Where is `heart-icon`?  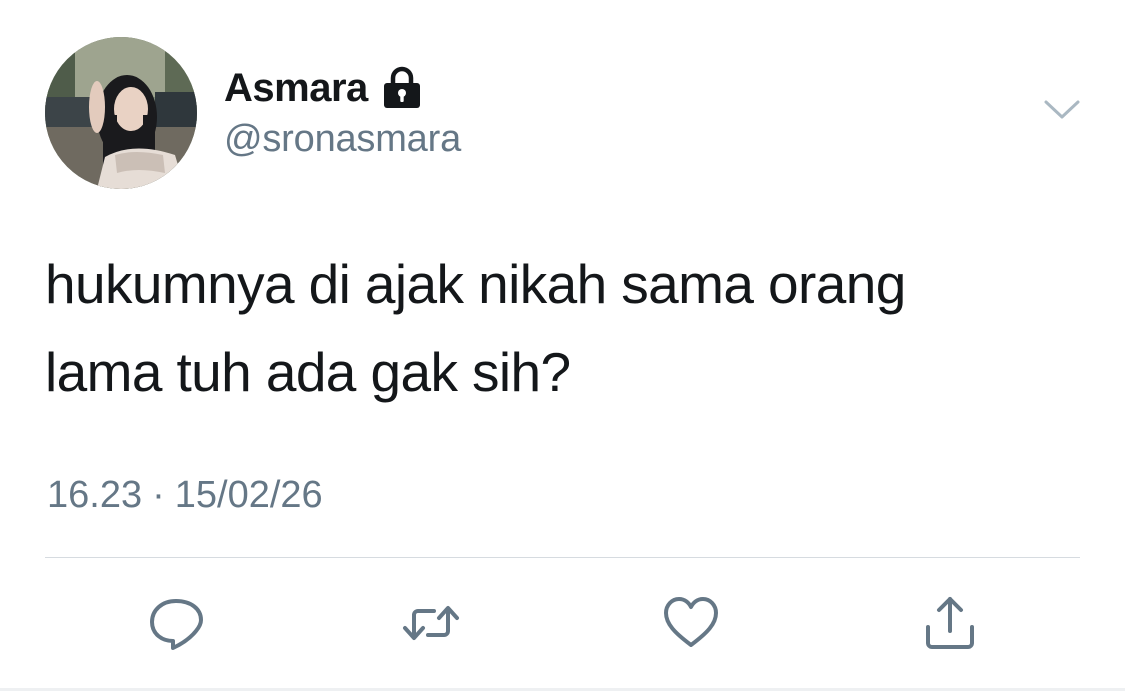 heart-icon is located at coordinates (691, 622).